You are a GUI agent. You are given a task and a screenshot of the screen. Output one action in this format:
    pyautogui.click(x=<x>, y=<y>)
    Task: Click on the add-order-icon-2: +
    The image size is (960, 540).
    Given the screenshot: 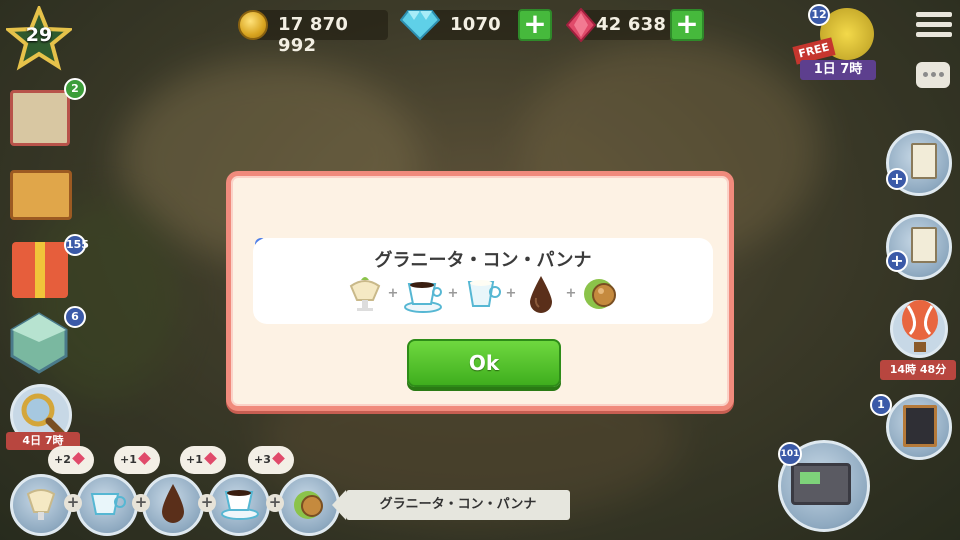 What is the action you would take?
    pyautogui.click(x=897, y=261)
    